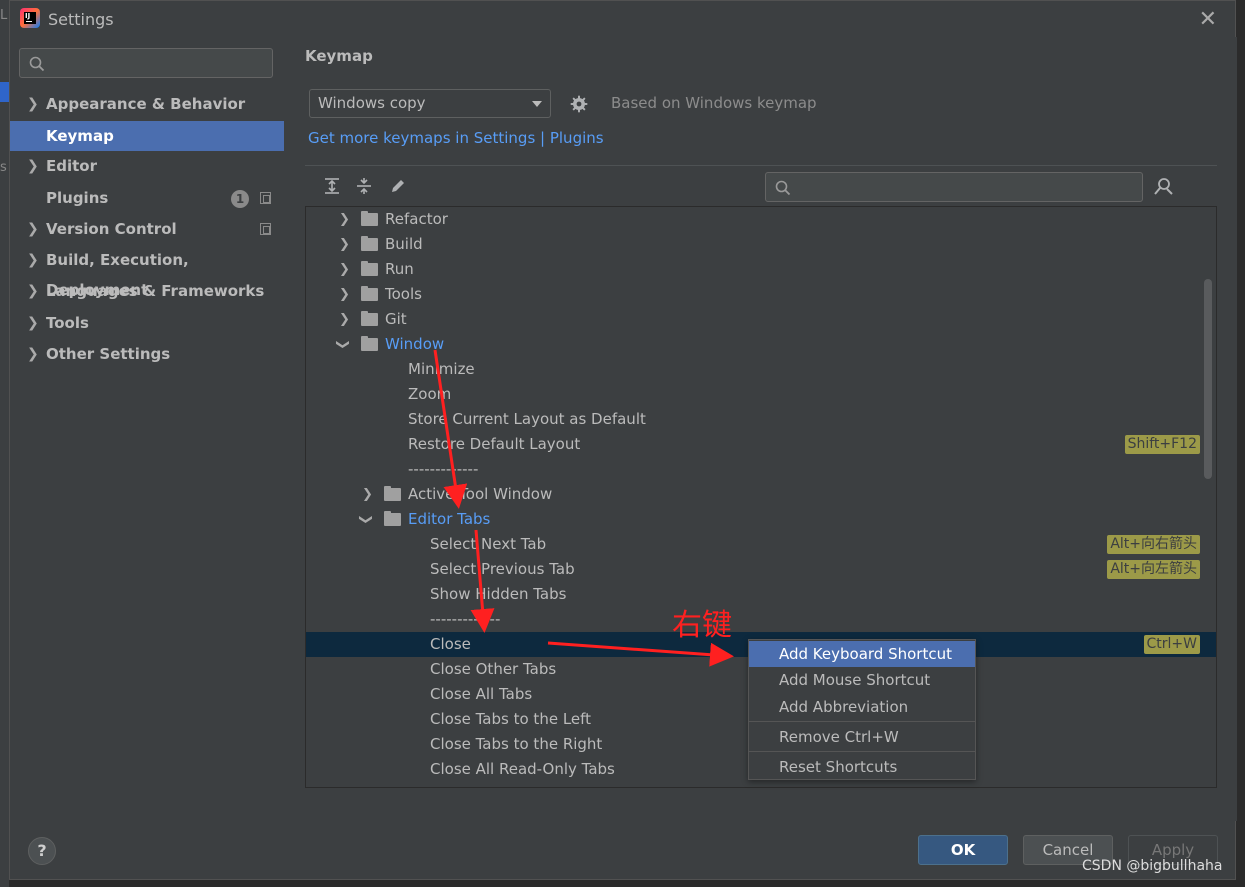  Describe the element at coordinates (332, 186) in the screenshot. I see `expand-all-icon` at that location.